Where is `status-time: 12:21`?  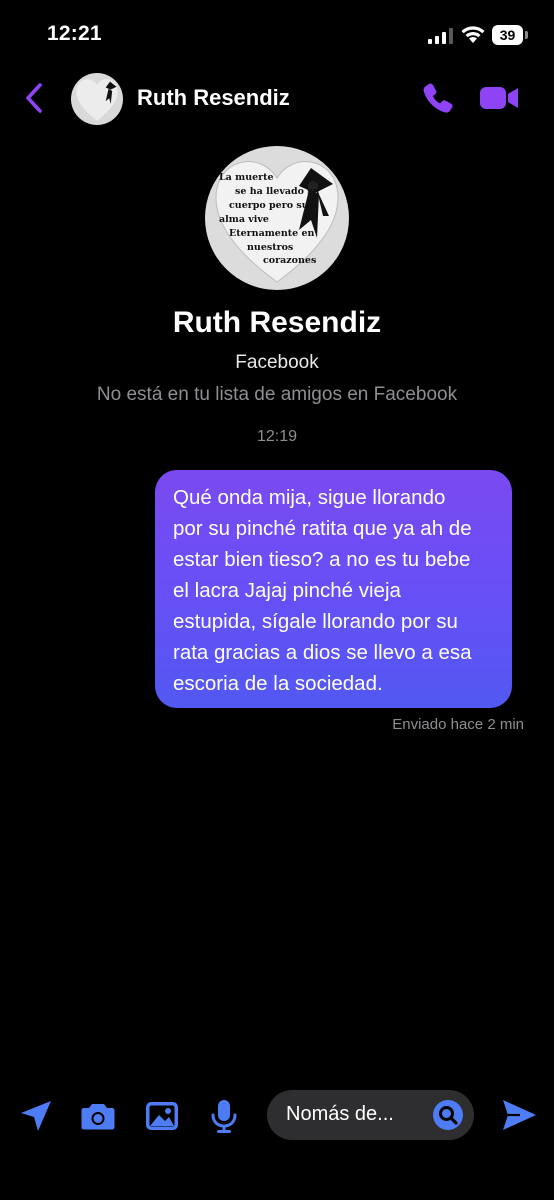
status-time: 12:21 is located at coordinates (74, 33).